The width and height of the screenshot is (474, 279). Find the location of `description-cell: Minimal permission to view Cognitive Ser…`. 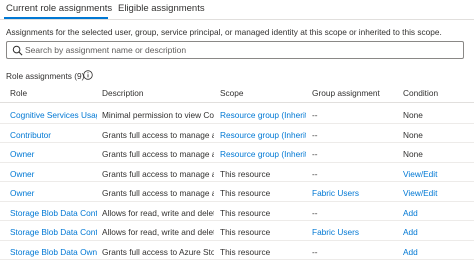

description-cell: Minimal permission to view Cognitive Ser… is located at coordinates (158, 115).